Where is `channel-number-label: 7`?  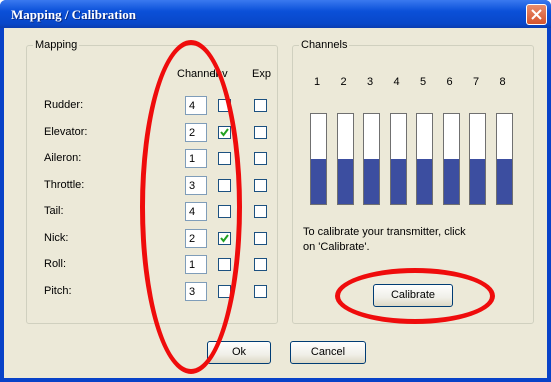
channel-number-label: 7 is located at coordinates (476, 82).